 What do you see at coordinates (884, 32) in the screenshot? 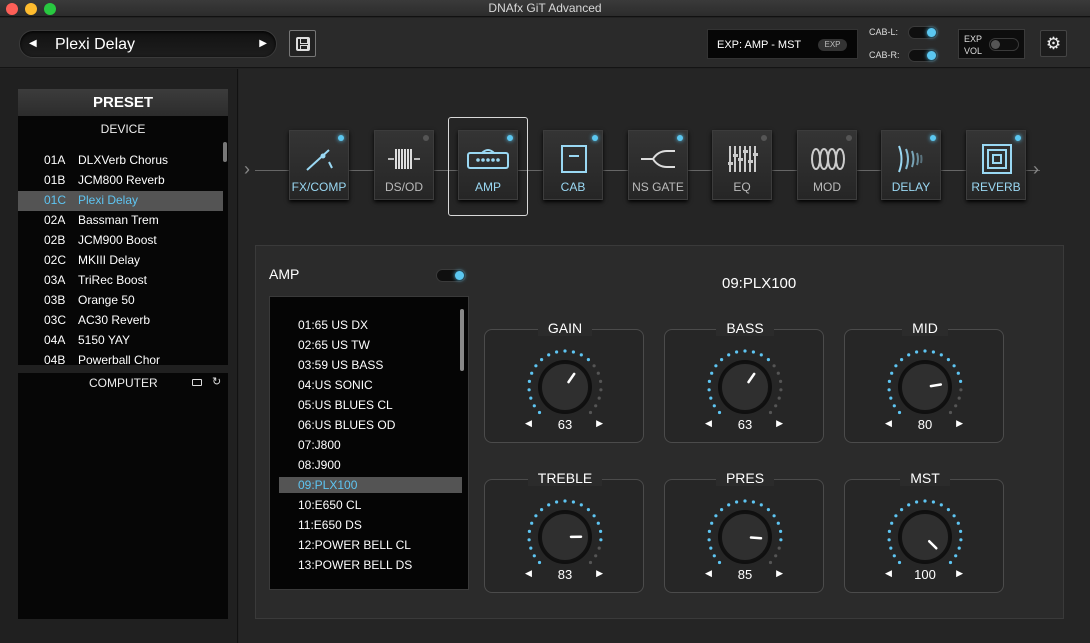
I see `cab-l-label: CAB-L:` at bounding box center [884, 32].